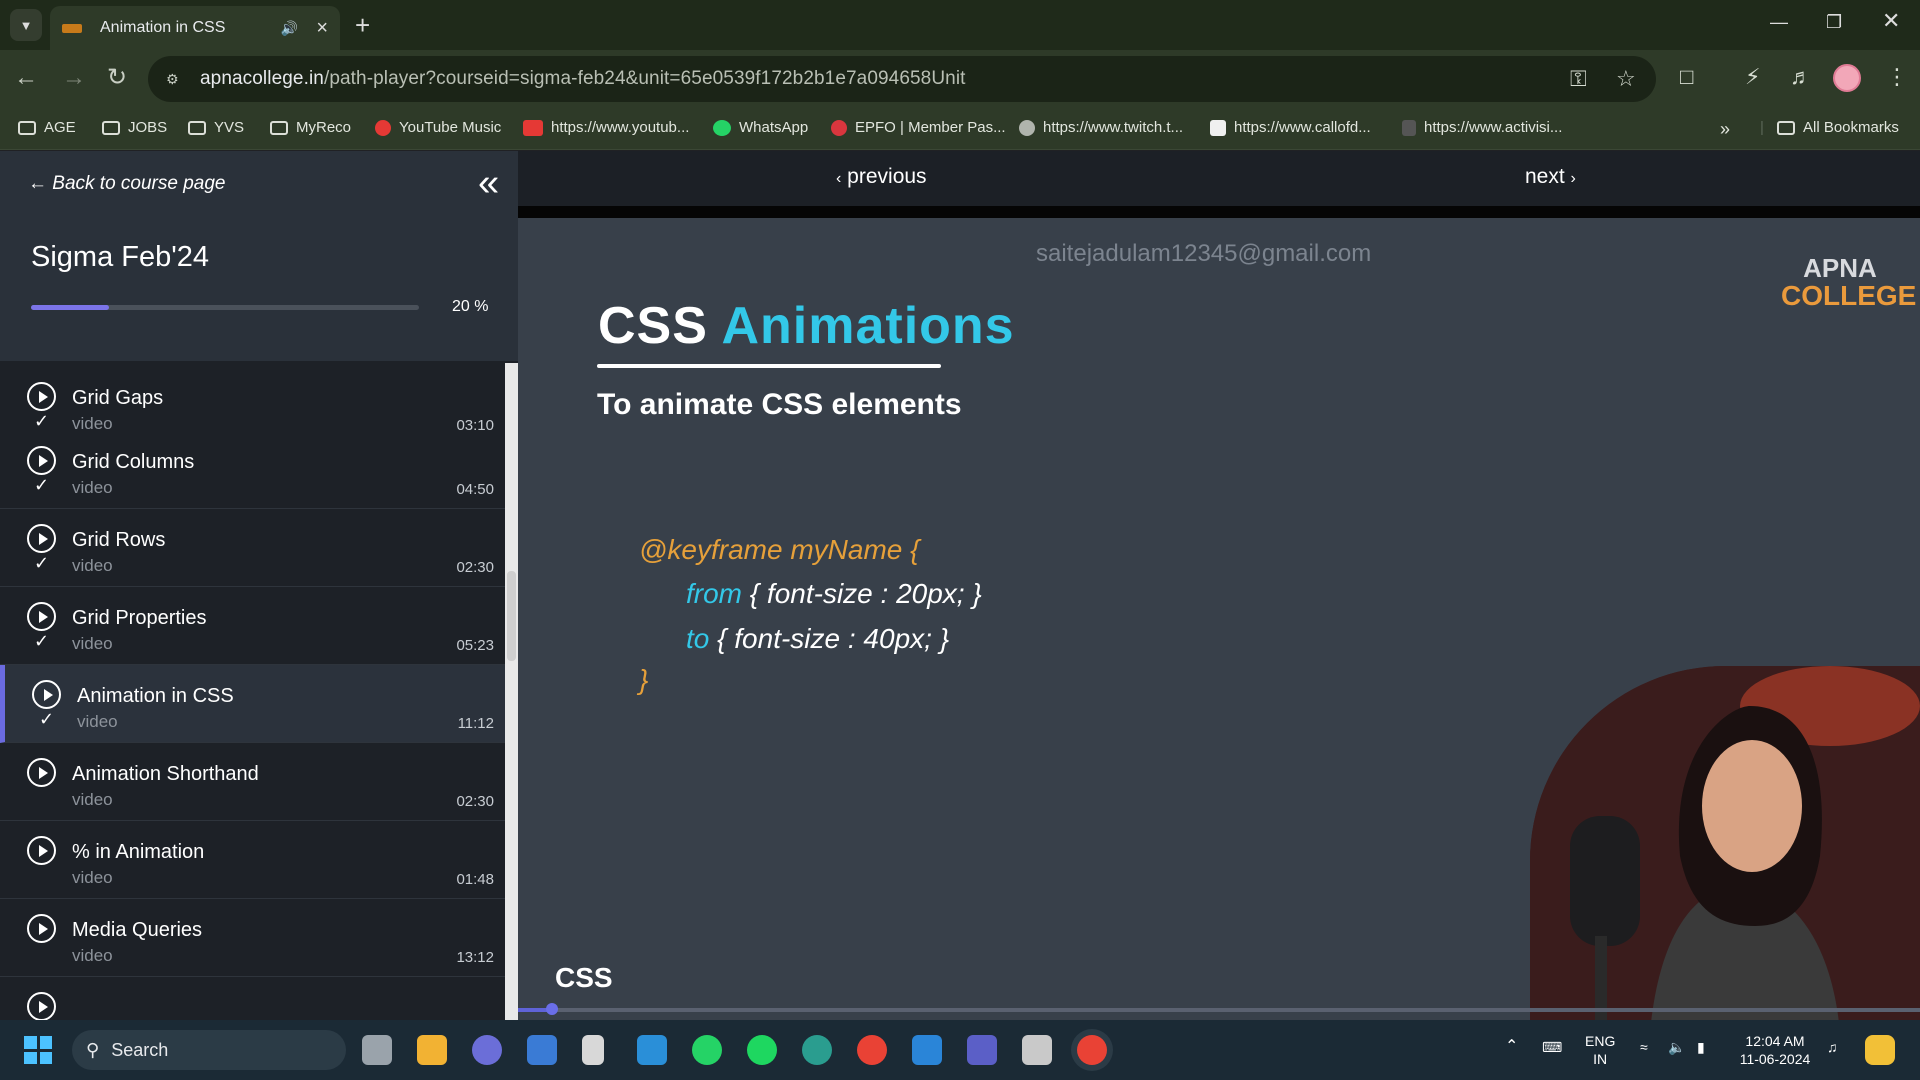  What do you see at coordinates (839, 127) in the screenshot?
I see `epfo-icon` at bounding box center [839, 127].